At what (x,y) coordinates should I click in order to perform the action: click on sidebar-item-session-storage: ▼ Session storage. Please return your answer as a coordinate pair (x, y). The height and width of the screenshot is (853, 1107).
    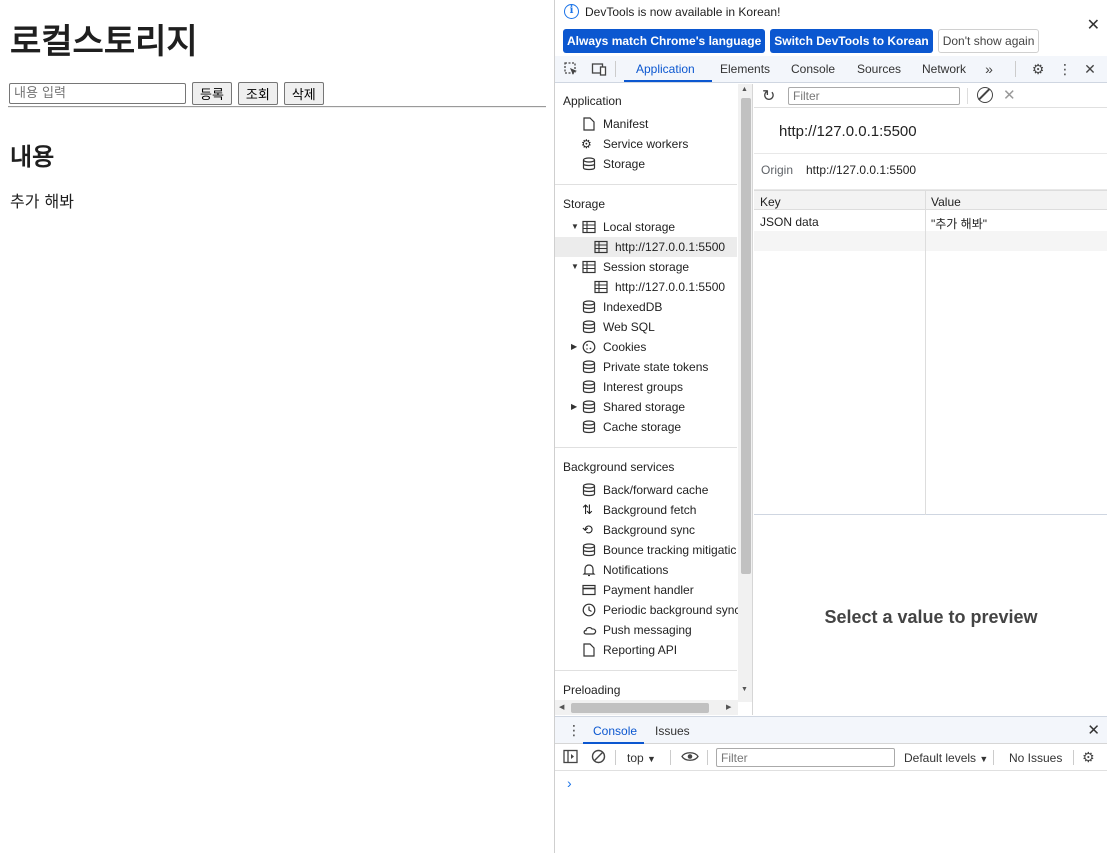
    Looking at the image, I should click on (646, 267).